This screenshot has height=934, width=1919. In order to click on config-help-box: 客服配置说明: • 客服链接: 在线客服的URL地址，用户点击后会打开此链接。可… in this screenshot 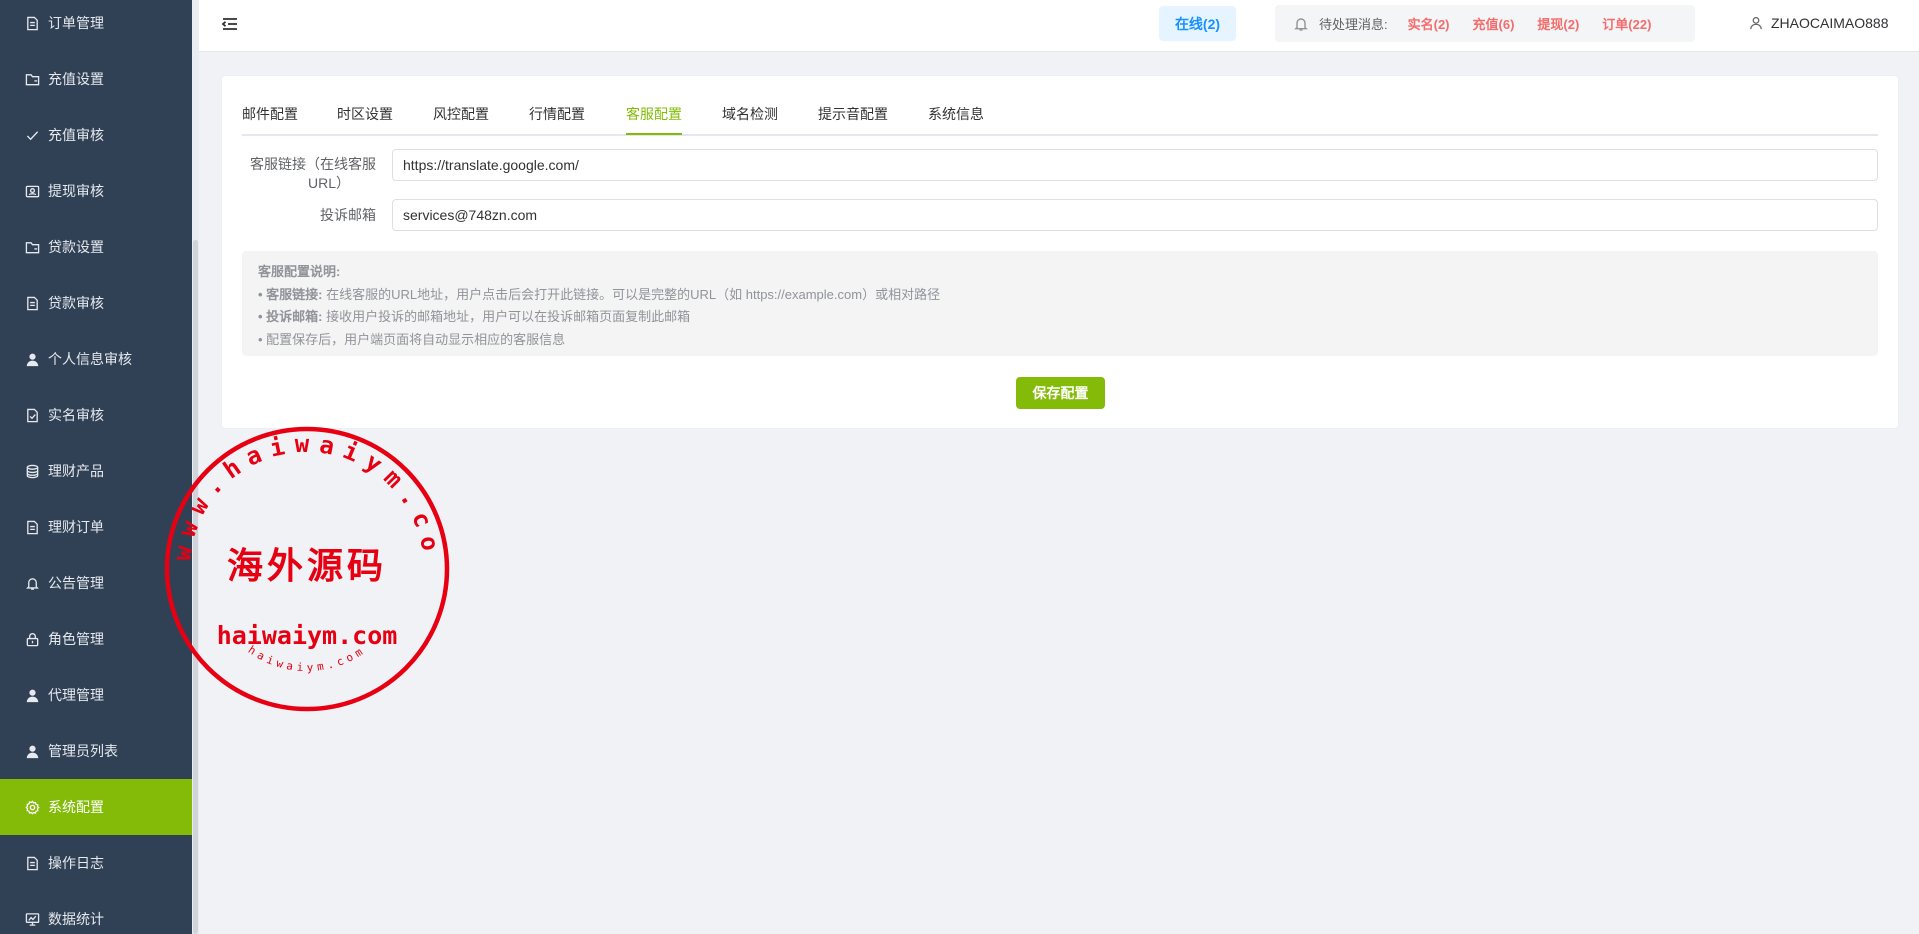, I will do `click(1060, 303)`.